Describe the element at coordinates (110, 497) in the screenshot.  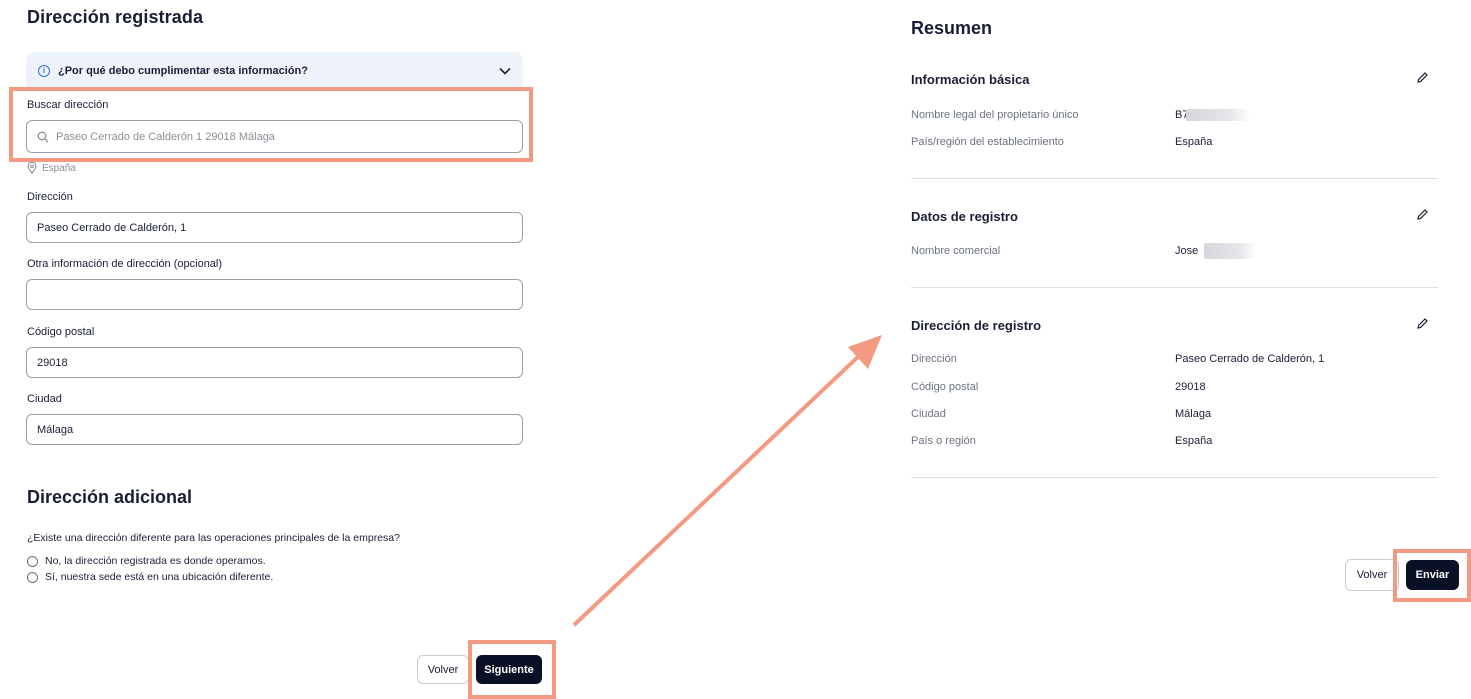
I see `additional-address-title: Dirección adicional` at that location.